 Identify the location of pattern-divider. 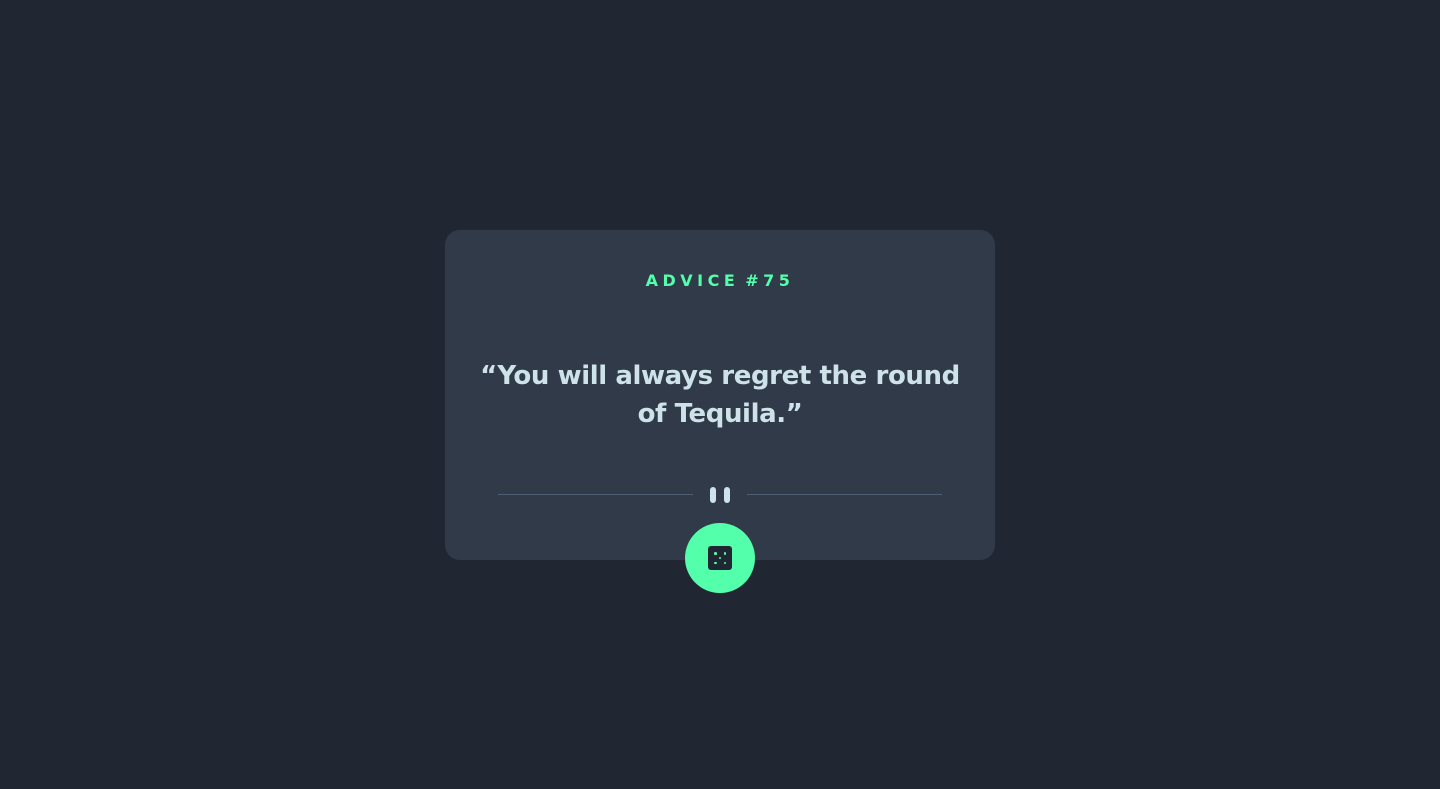
(720, 495).